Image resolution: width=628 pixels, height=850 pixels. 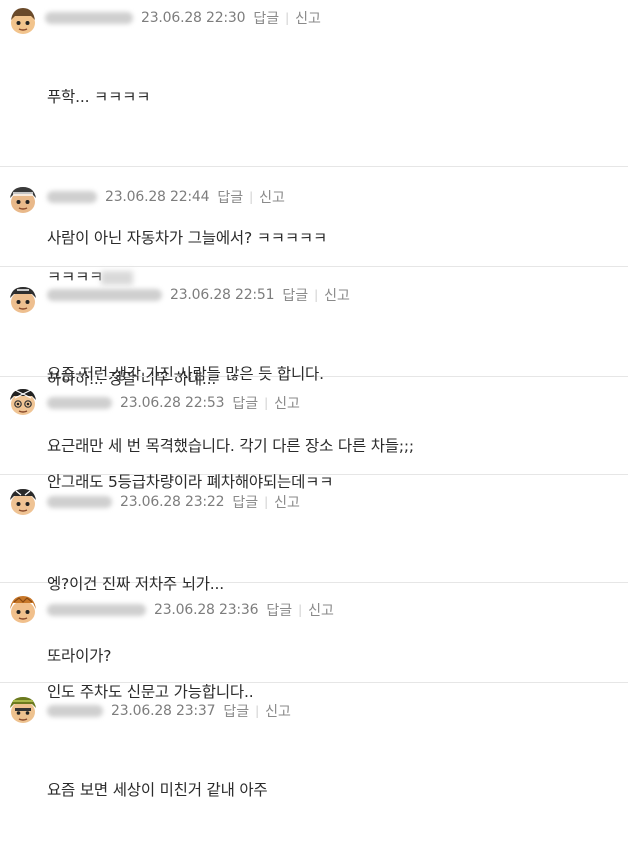 I want to click on comment-date: 23.06.28 22:51, so click(x=222, y=295).